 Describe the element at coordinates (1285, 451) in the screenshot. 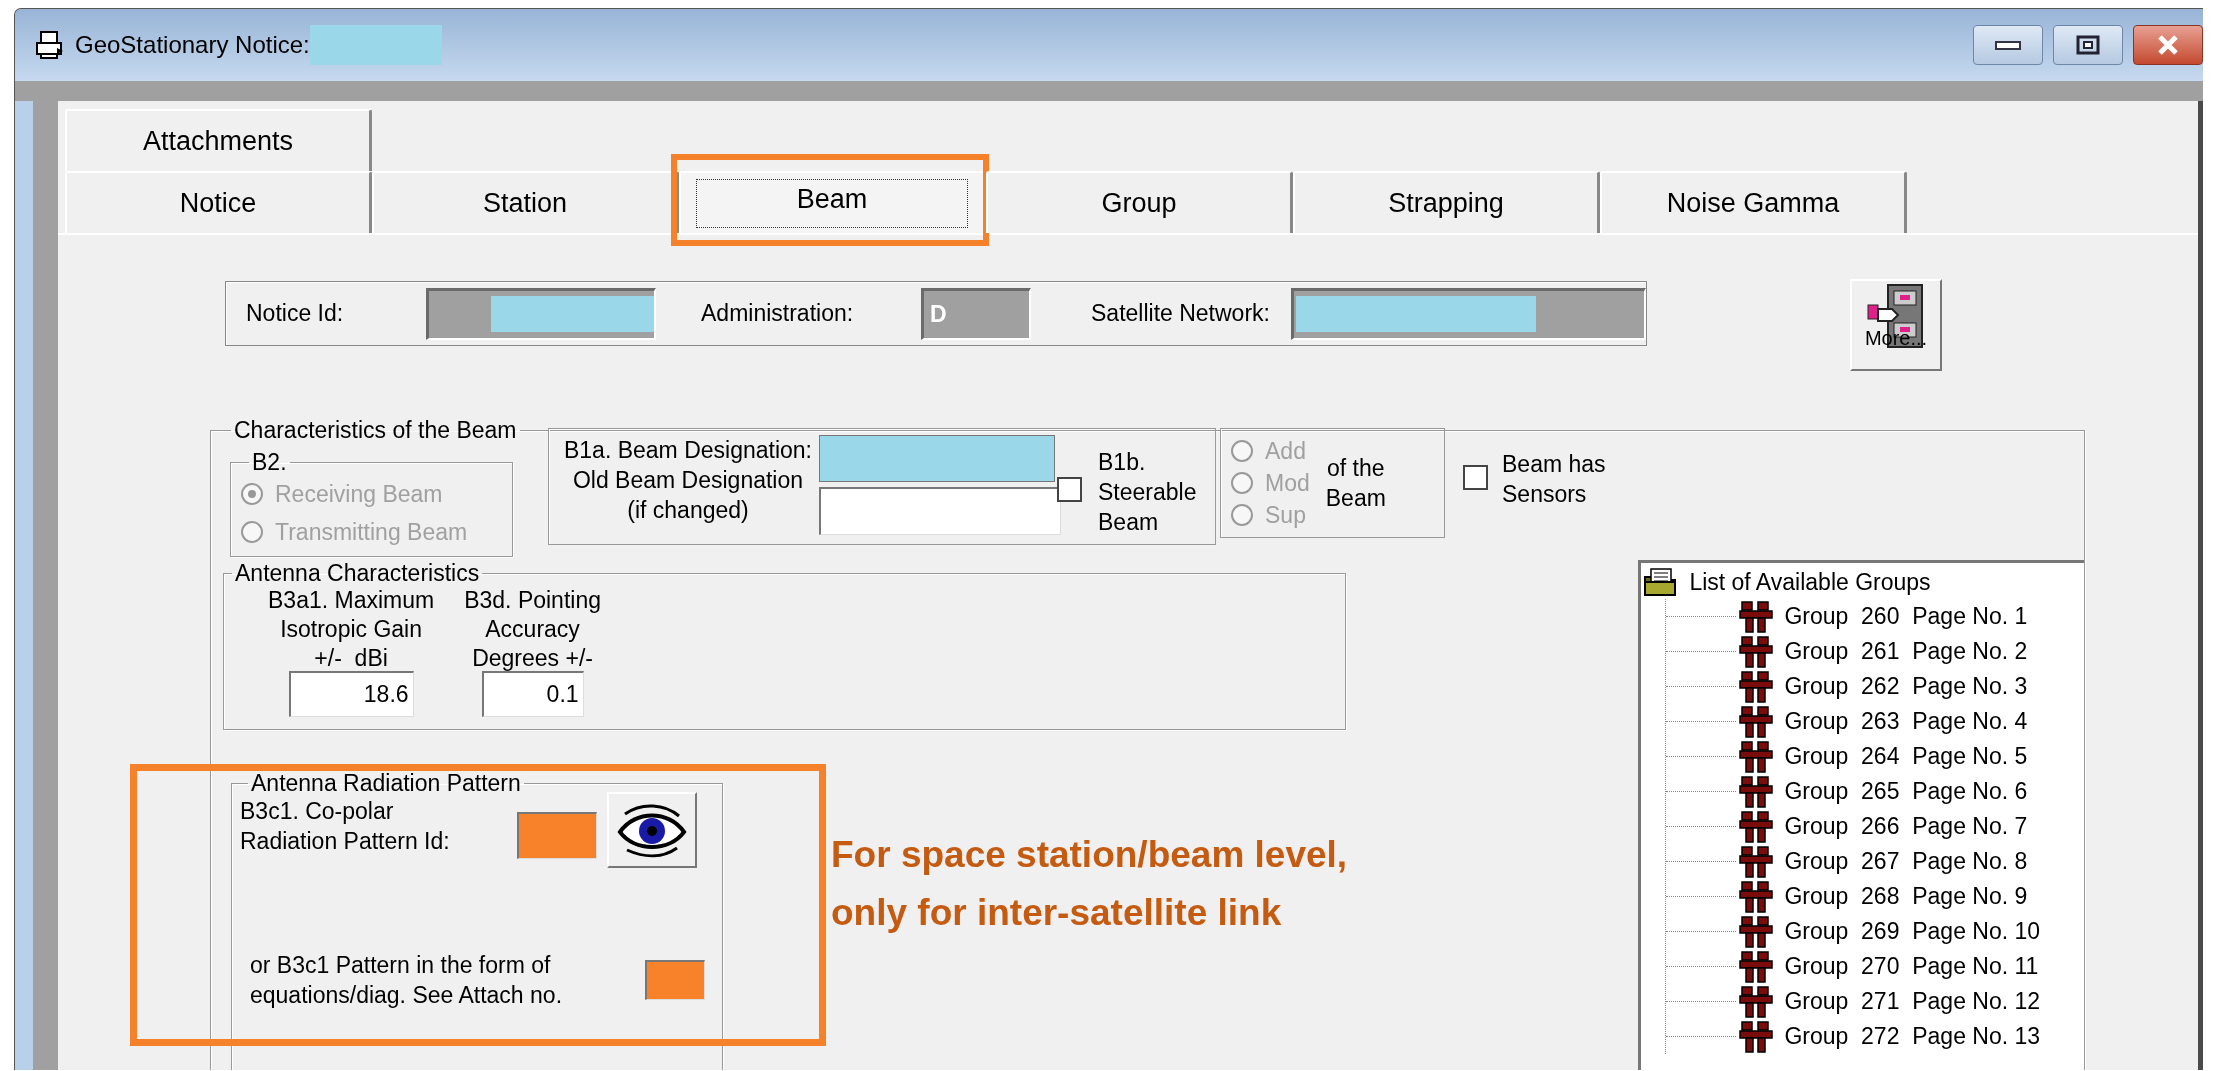

I see `radio-label: Add` at that location.